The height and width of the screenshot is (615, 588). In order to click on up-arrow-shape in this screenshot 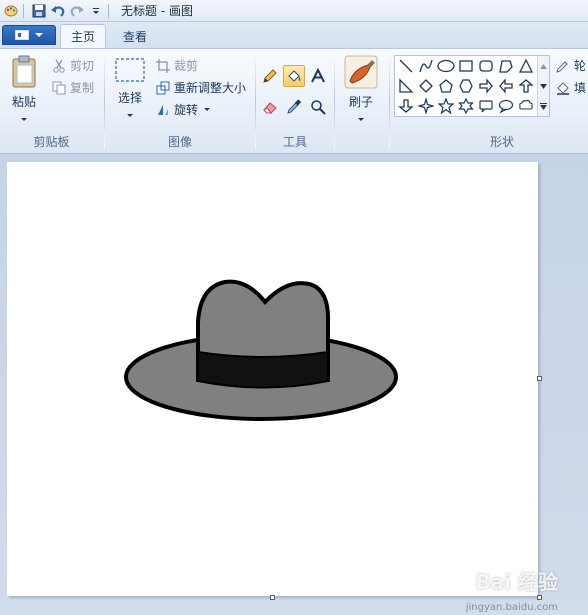, I will do `click(526, 86)`.